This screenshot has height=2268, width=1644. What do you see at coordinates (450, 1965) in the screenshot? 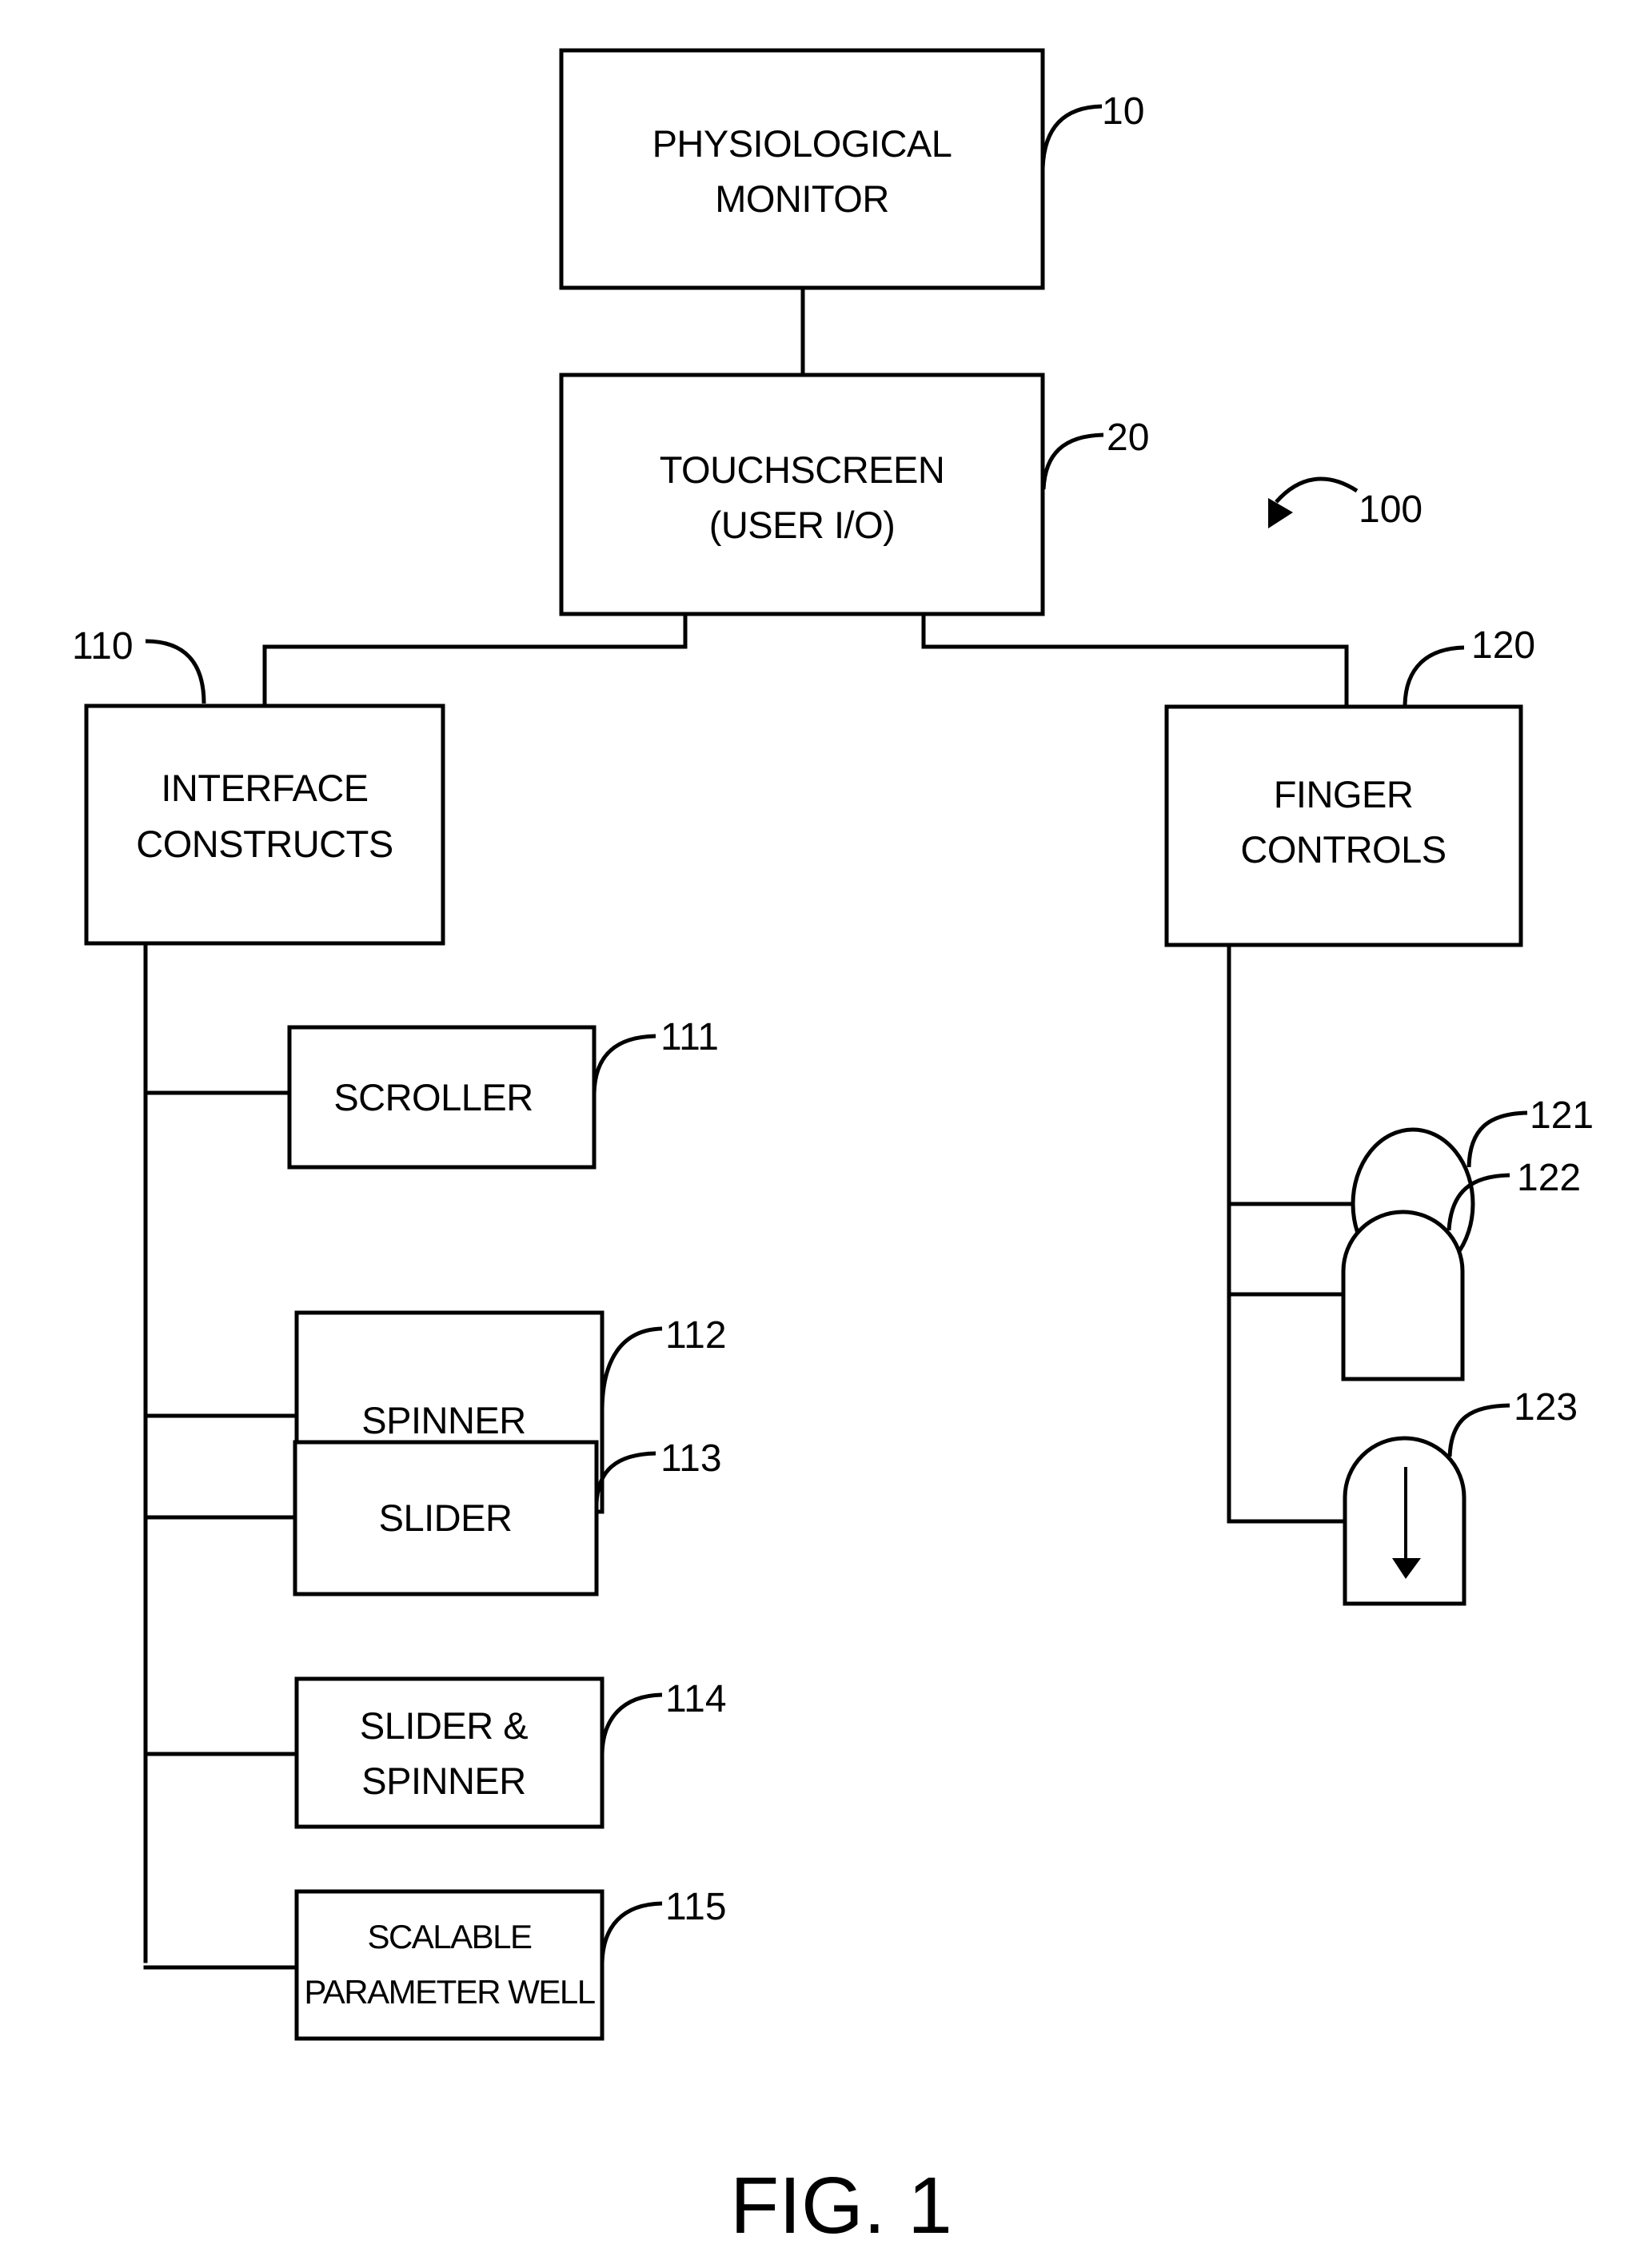
I see `scalable-parameter-well-box` at bounding box center [450, 1965].